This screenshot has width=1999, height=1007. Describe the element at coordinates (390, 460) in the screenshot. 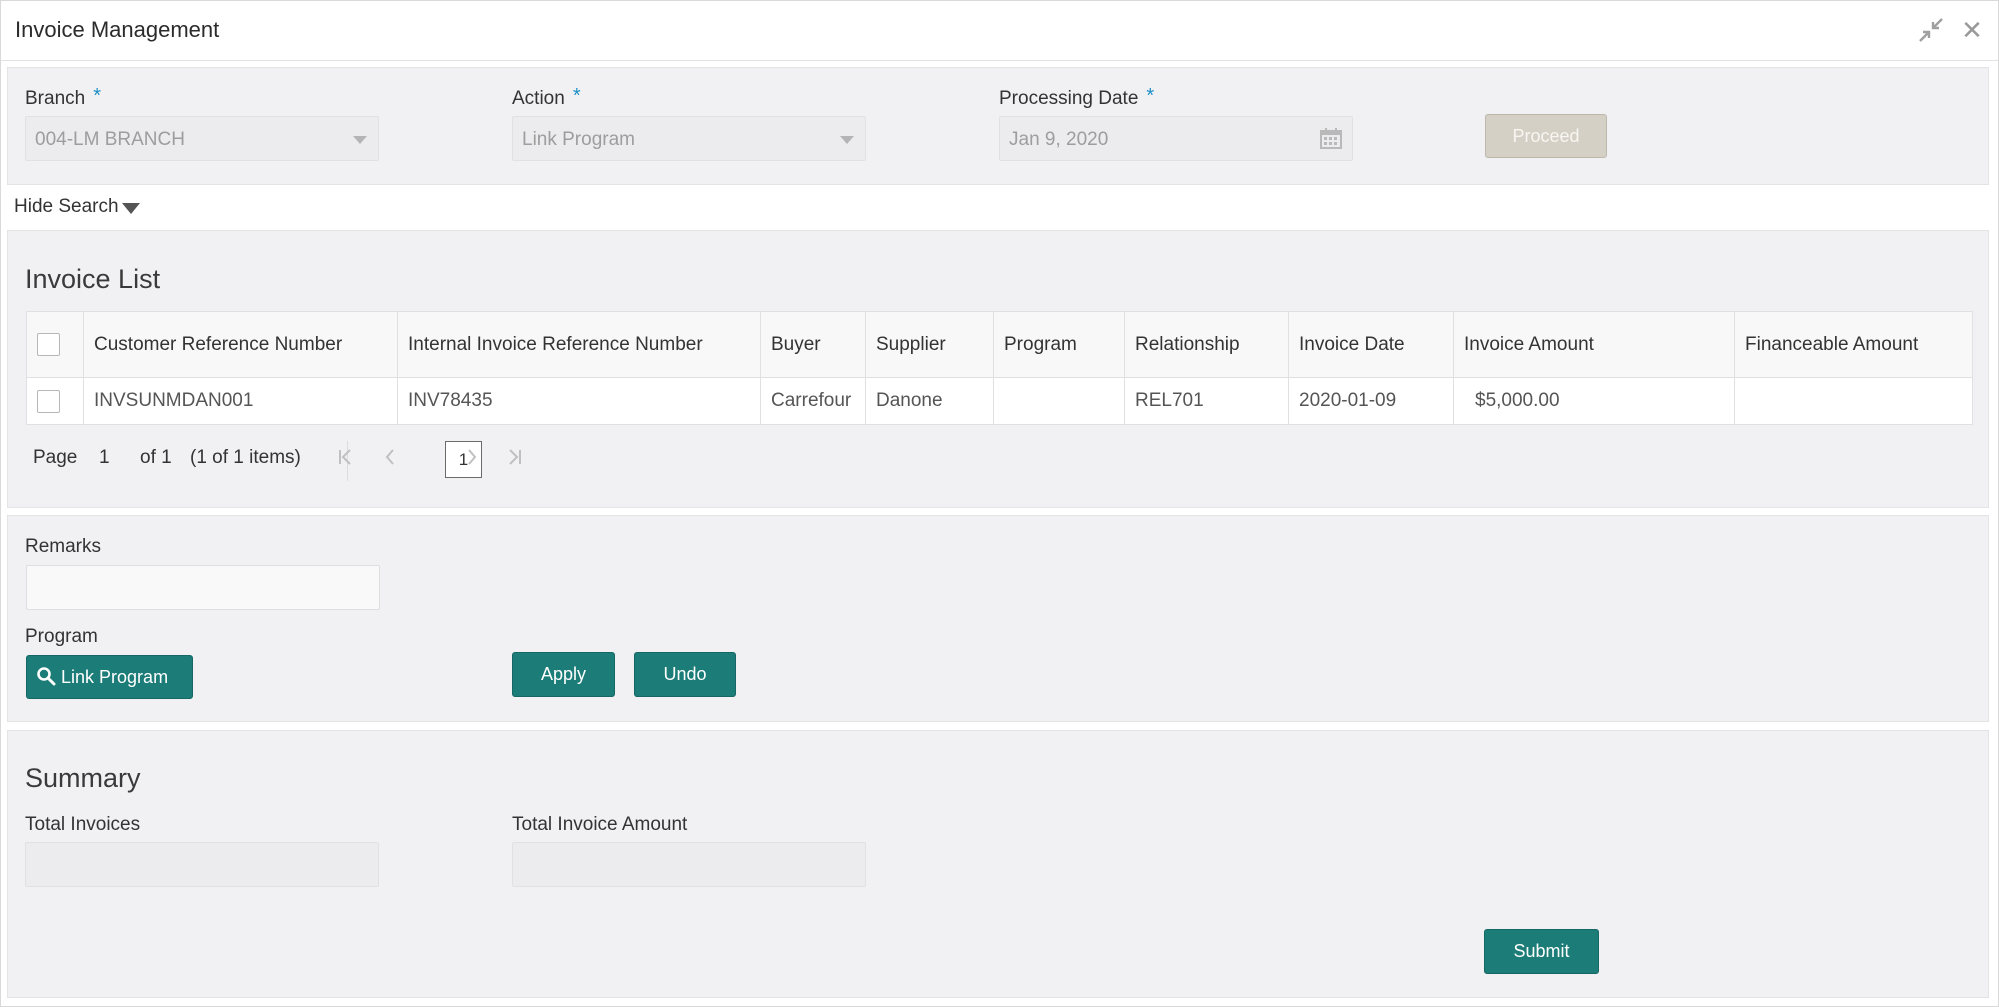

I see `prev-page-icon` at that location.